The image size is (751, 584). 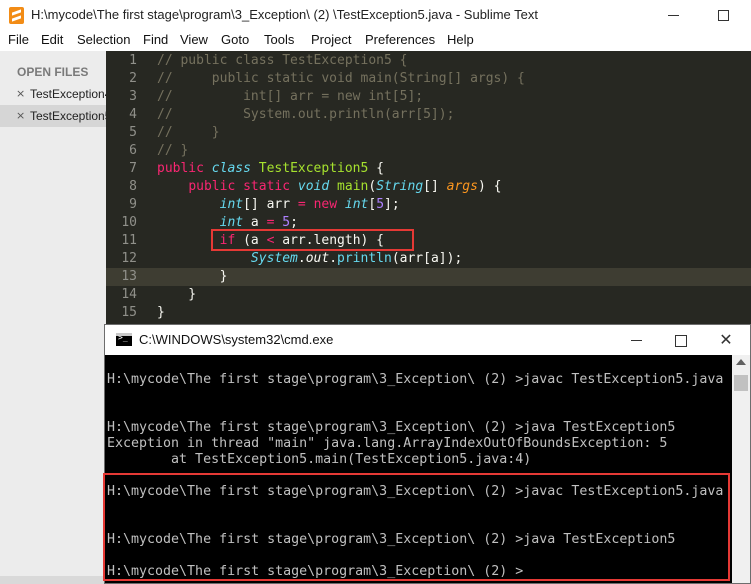 I want to click on code-line: 5 // }, so click(x=428, y=133).